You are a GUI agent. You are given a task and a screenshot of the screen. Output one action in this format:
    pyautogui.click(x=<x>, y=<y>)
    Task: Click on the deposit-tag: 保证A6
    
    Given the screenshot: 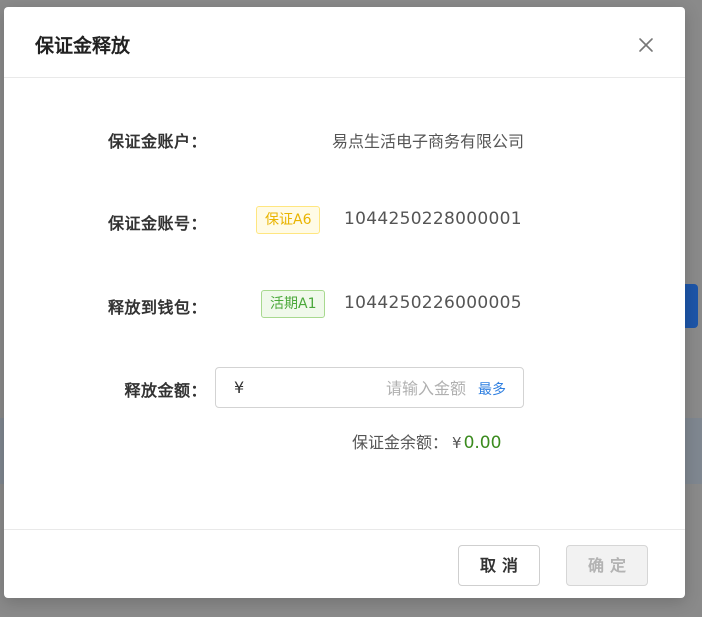 What is the action you would take?
    pyautogui.click(x=288, y=220)
    